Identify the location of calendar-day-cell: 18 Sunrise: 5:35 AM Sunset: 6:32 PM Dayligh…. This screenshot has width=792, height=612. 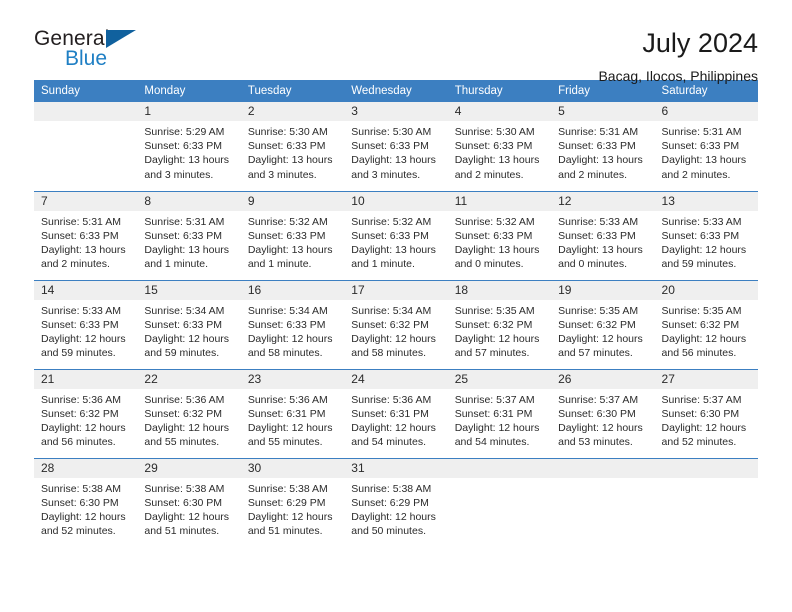
(499, 324).